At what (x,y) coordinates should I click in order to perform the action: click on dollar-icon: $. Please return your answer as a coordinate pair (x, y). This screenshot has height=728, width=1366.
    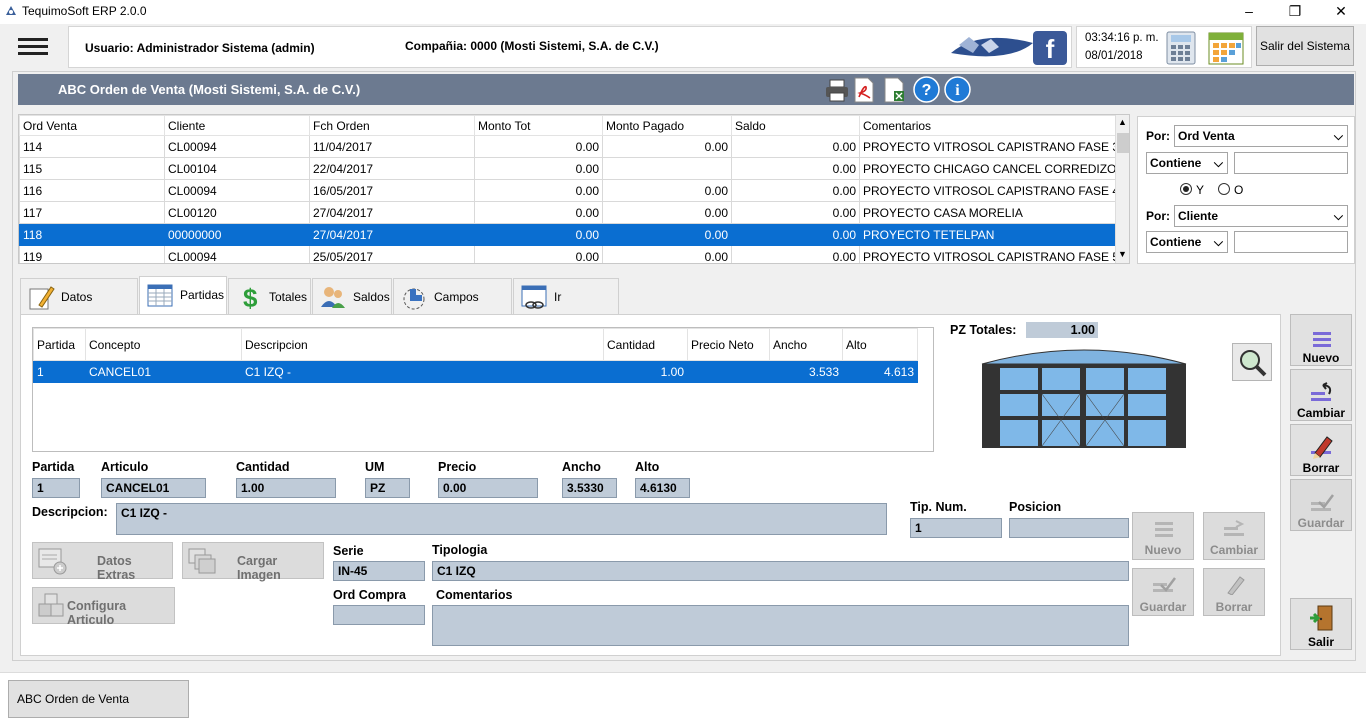
    Looking at the image, I should click on (249, 298).